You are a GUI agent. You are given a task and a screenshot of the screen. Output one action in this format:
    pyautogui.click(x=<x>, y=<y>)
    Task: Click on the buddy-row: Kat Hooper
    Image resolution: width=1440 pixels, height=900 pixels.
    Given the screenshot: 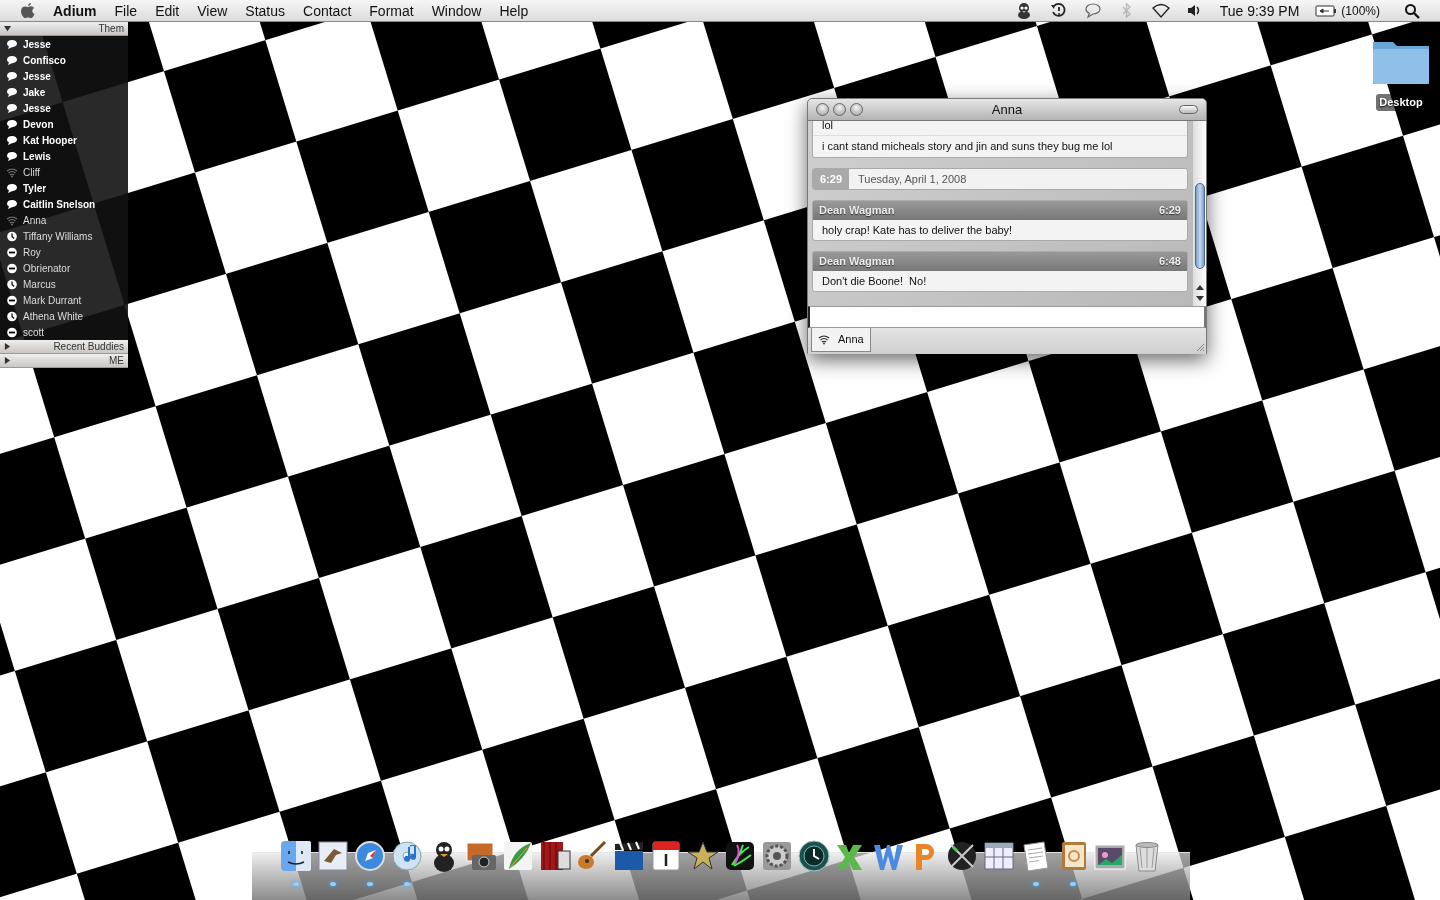 What is the action you would take?
    pyautogui.click(x=64, y=140)
    